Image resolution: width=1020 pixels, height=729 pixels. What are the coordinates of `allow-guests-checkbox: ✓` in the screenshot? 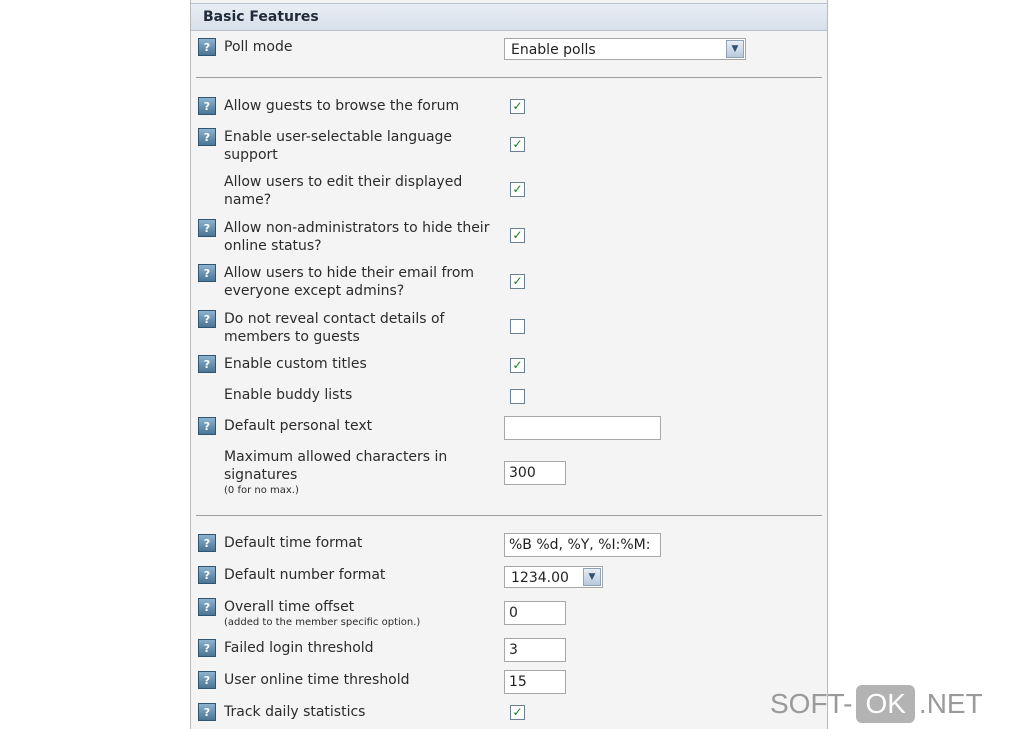 It's located at (517, 106).